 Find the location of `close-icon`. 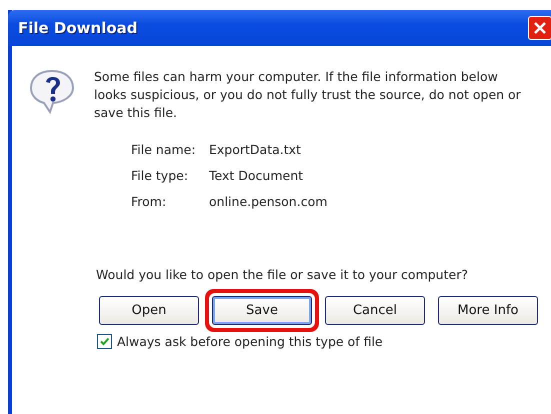

close-icon is located at coordinates (540, 28).